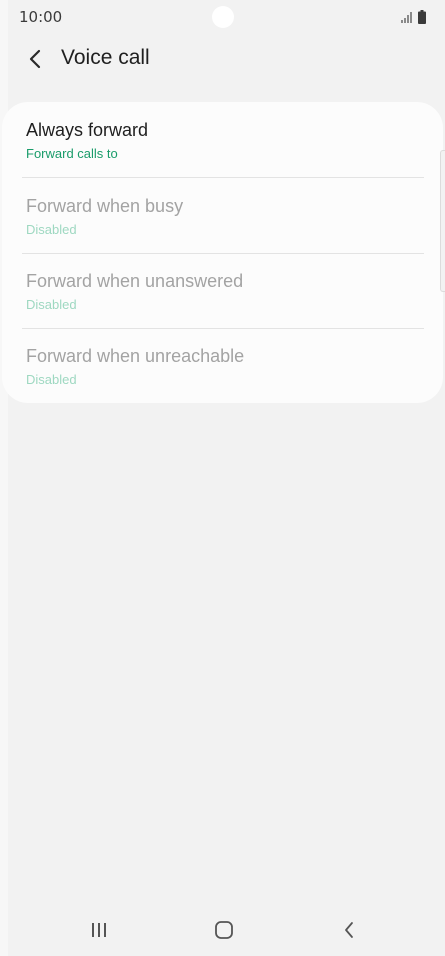 This screenshot has width=445, height=956. What do you see at coordinates (406, 17) in the screenshot?
I see `signal-icon` at bounding box center [406, 17].